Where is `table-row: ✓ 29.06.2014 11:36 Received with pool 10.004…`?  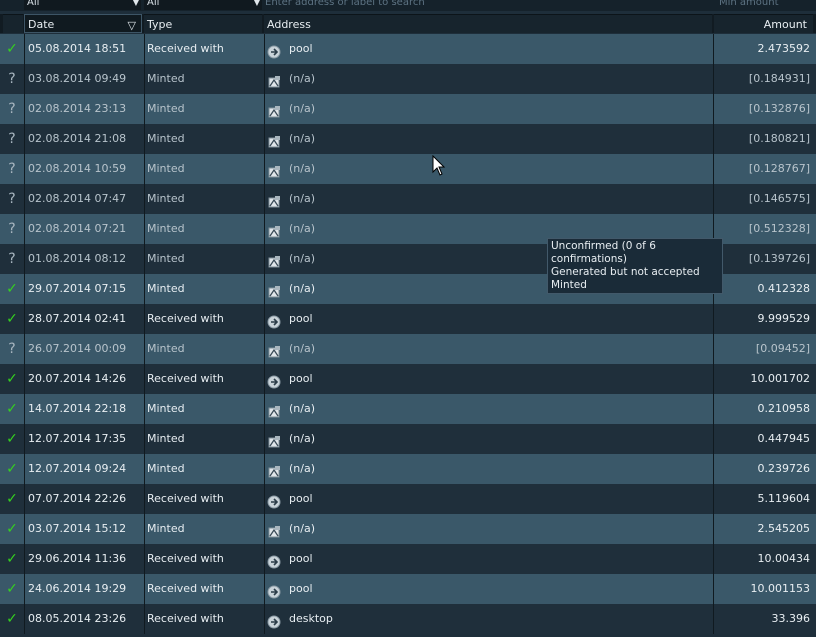 table-row: ✓ 29.06.2014 11:36 Received with pool 10.004… is located at coordinates (408, 559).